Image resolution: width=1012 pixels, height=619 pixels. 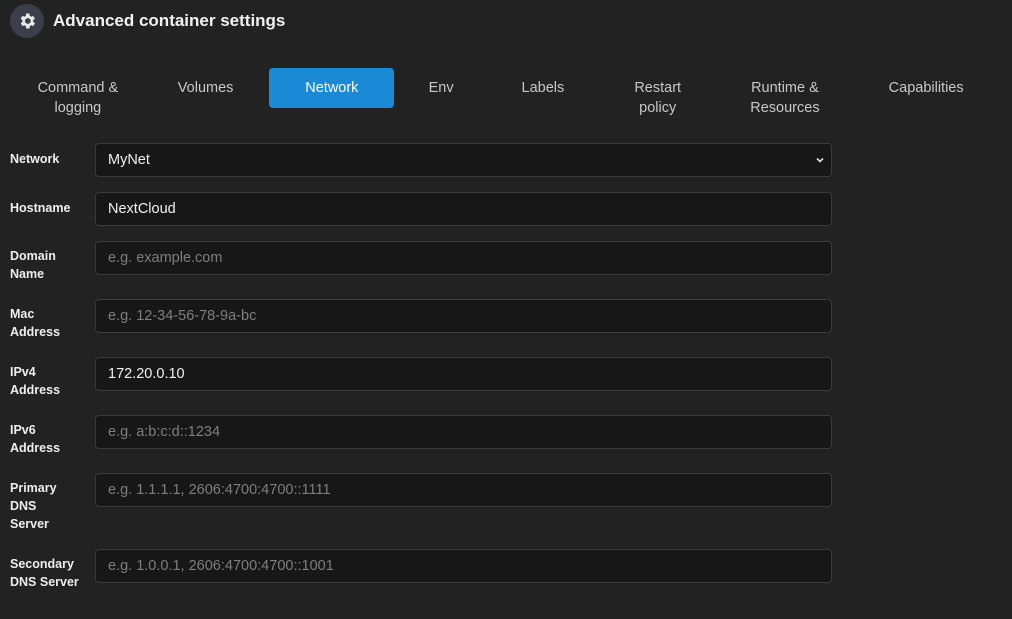 What do you see at coordinates (33, 506) in the screenshot?
I see `primary-dns-label: Primary DNS Server` at bounding box center [33, 506].